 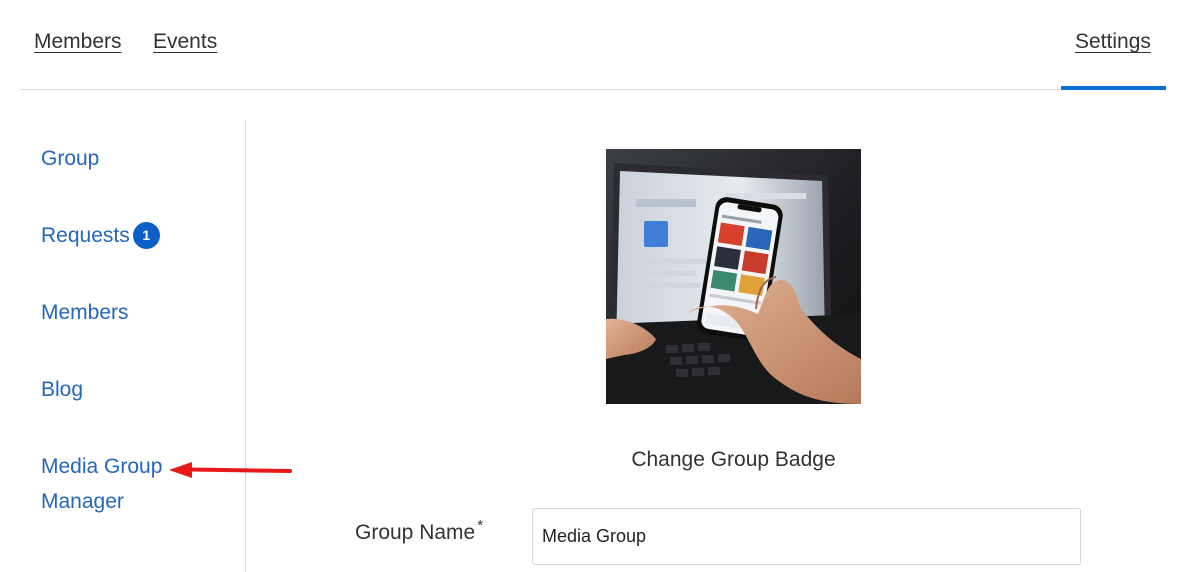 I want to click on sidebar-item-media-group-manager: Media Group Manager, so click(x=111, y=484).